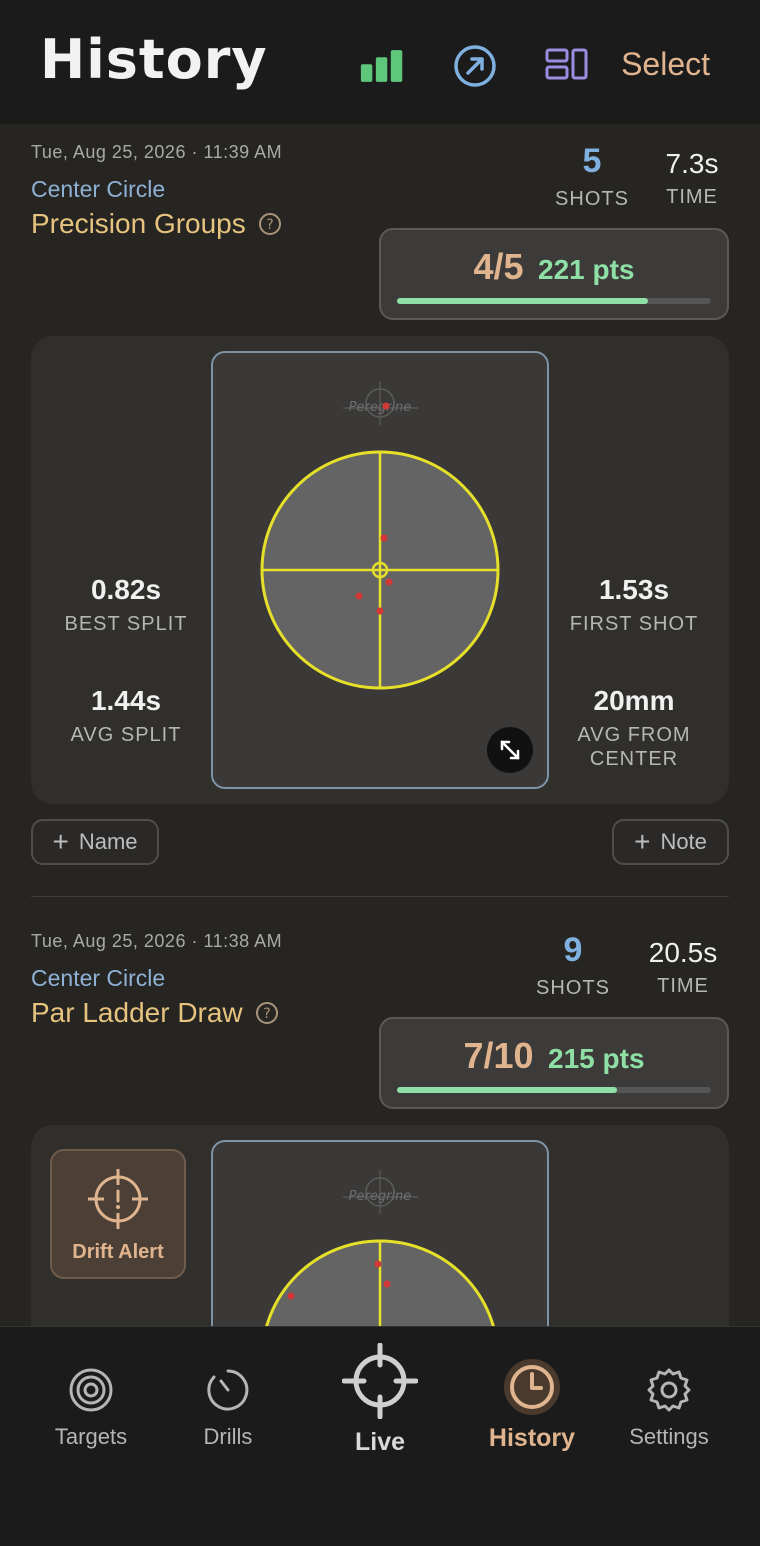 The width and height of the screenshot is (760, 1546). I want to click on tab-drills: Drills, so click(228, 1408).